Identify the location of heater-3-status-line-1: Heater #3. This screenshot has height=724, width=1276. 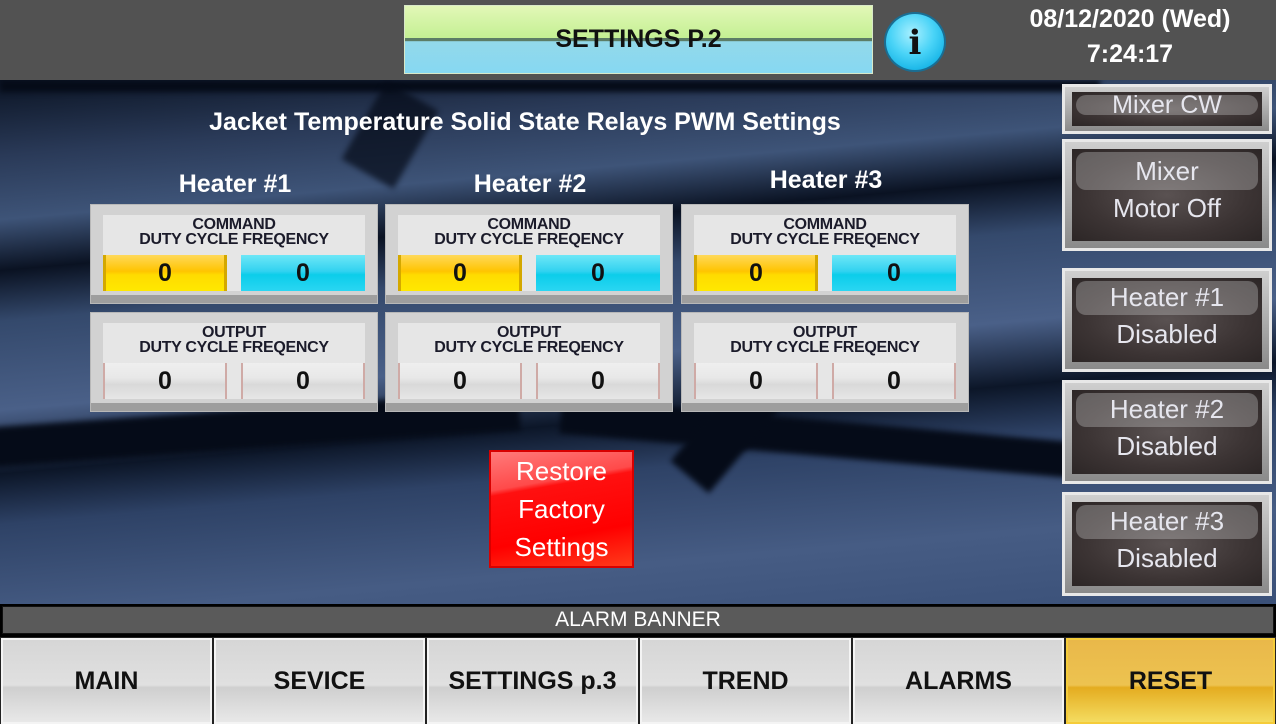
(1167, 521).